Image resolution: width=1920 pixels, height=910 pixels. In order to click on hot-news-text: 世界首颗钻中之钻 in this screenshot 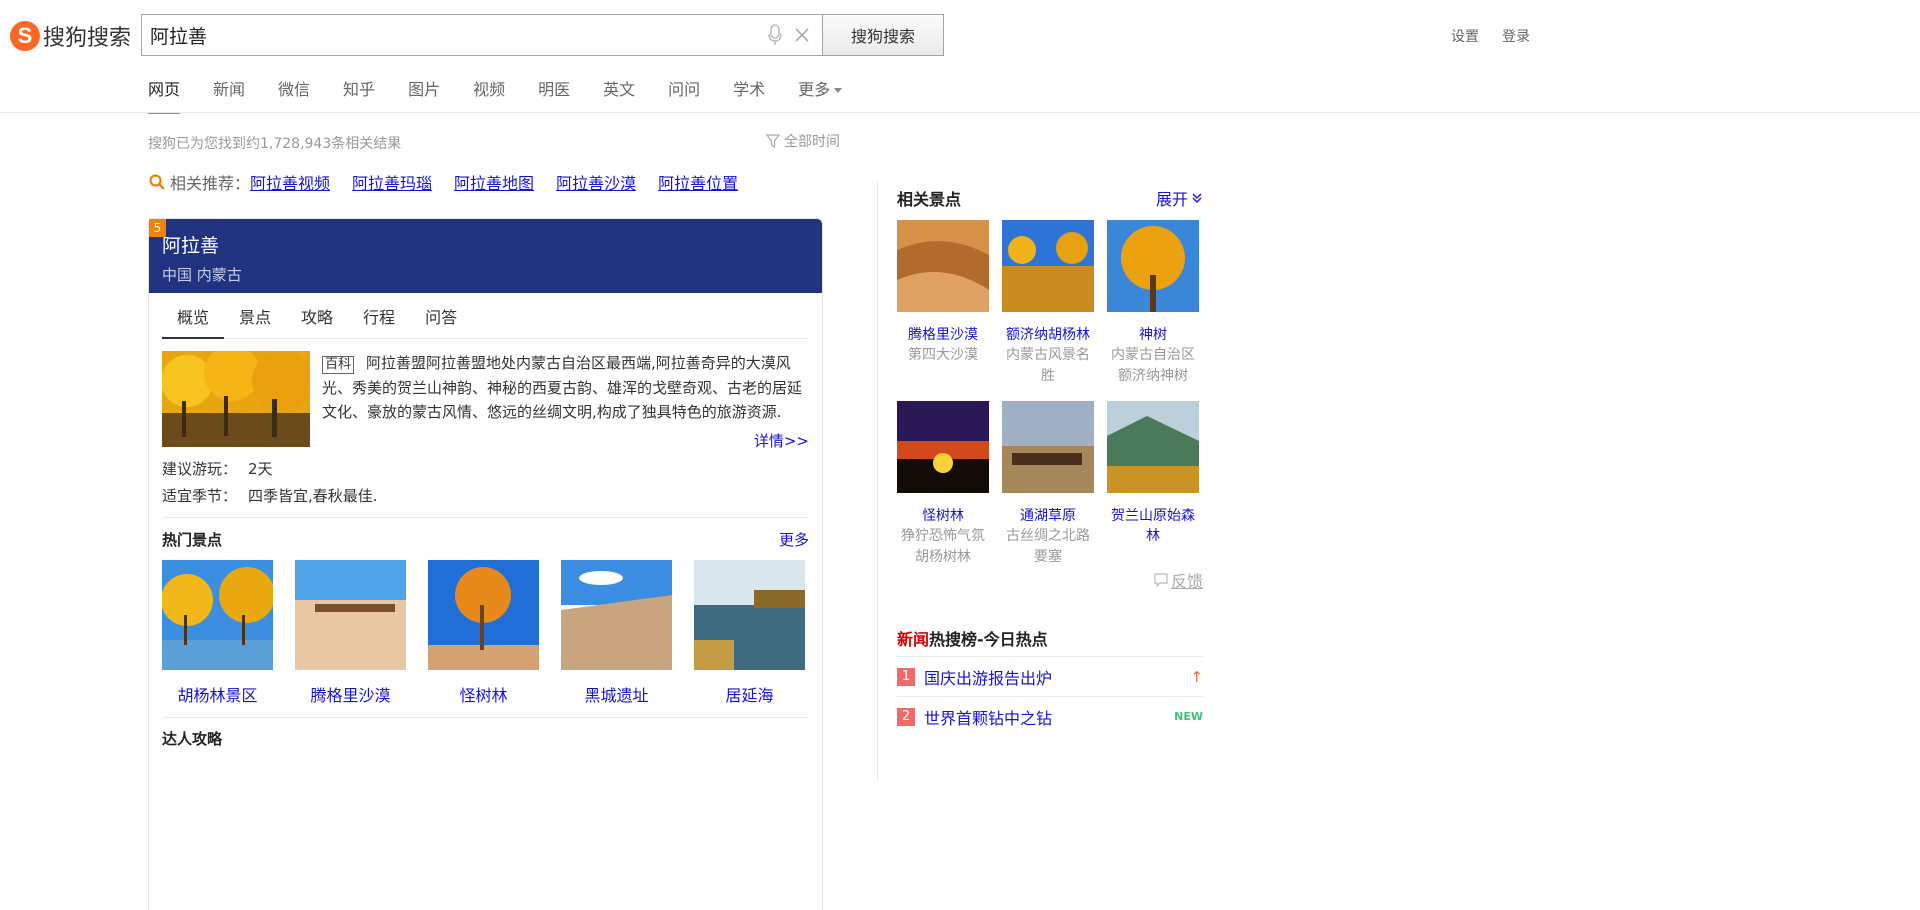, I will do `click(1049, 717)`.